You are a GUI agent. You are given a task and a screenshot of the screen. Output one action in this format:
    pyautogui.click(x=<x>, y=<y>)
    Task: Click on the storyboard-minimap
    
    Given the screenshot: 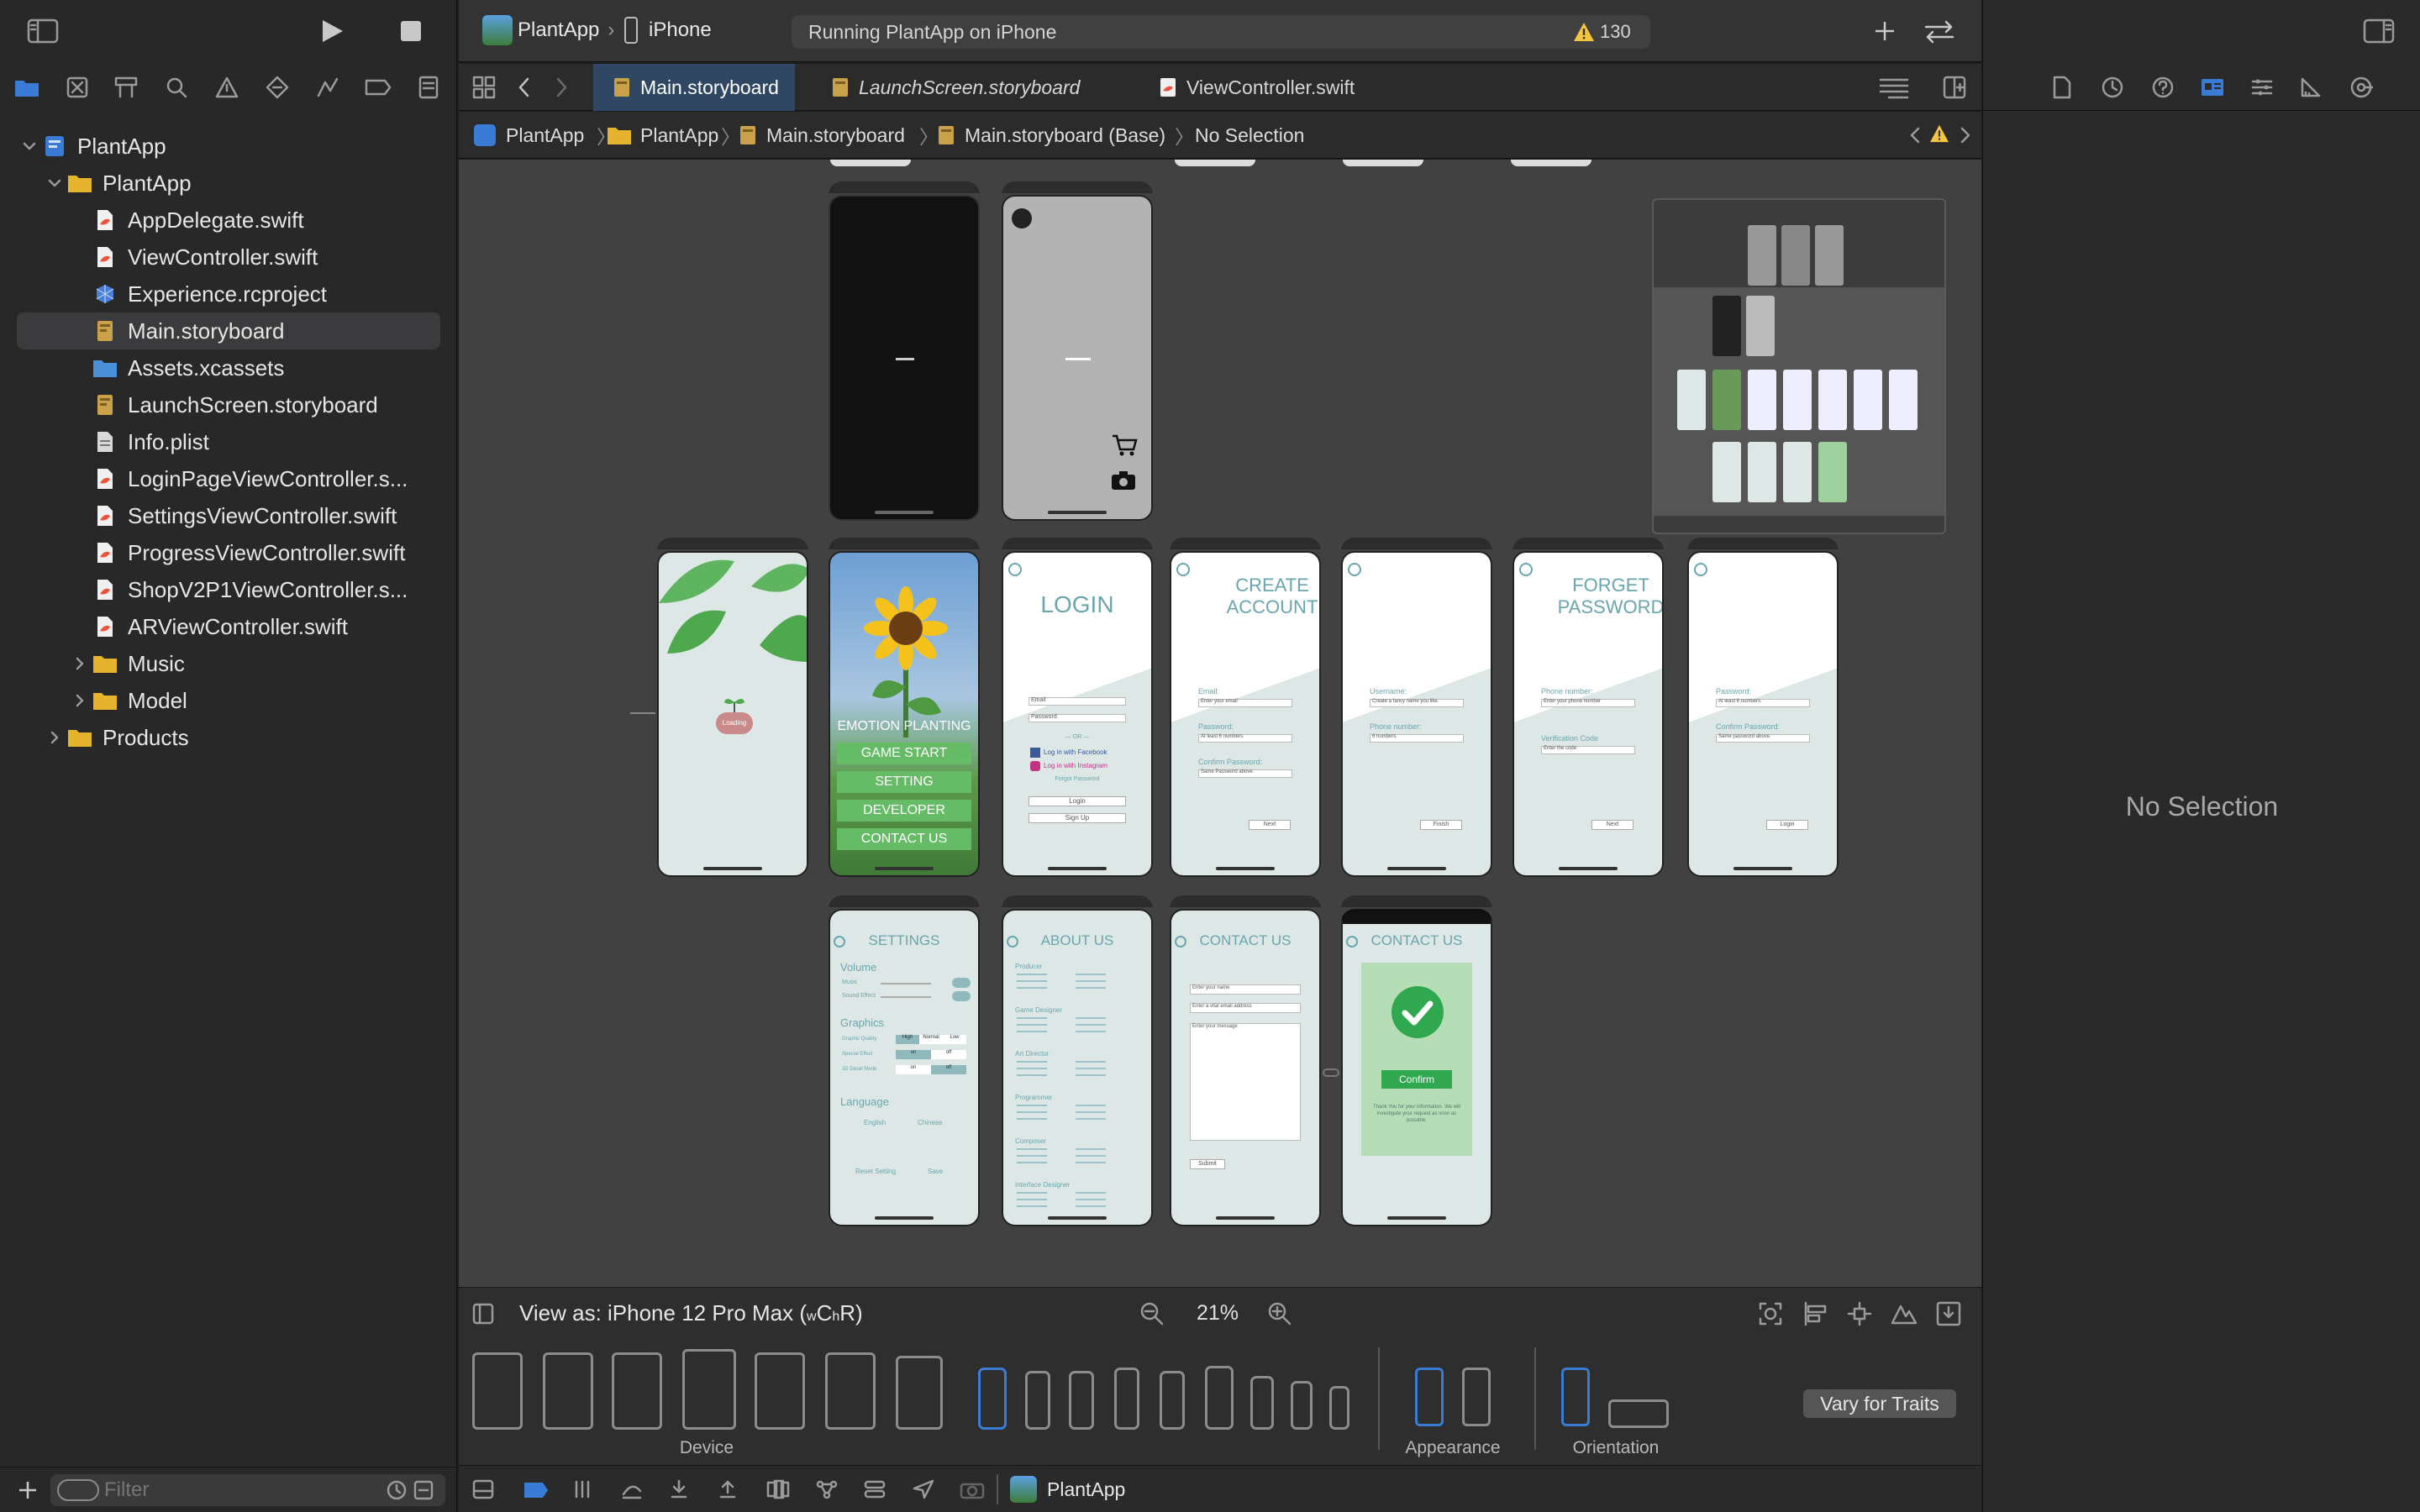 What is the action you would take?
    pyautogui.click(x=1799, y=366)
    